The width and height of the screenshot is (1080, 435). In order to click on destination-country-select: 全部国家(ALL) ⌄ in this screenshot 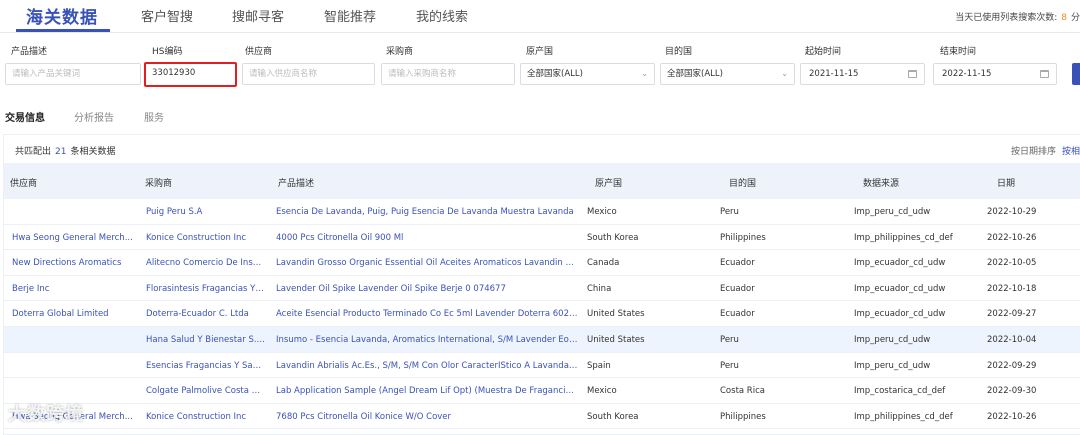, I will do `click(727, 74)`.